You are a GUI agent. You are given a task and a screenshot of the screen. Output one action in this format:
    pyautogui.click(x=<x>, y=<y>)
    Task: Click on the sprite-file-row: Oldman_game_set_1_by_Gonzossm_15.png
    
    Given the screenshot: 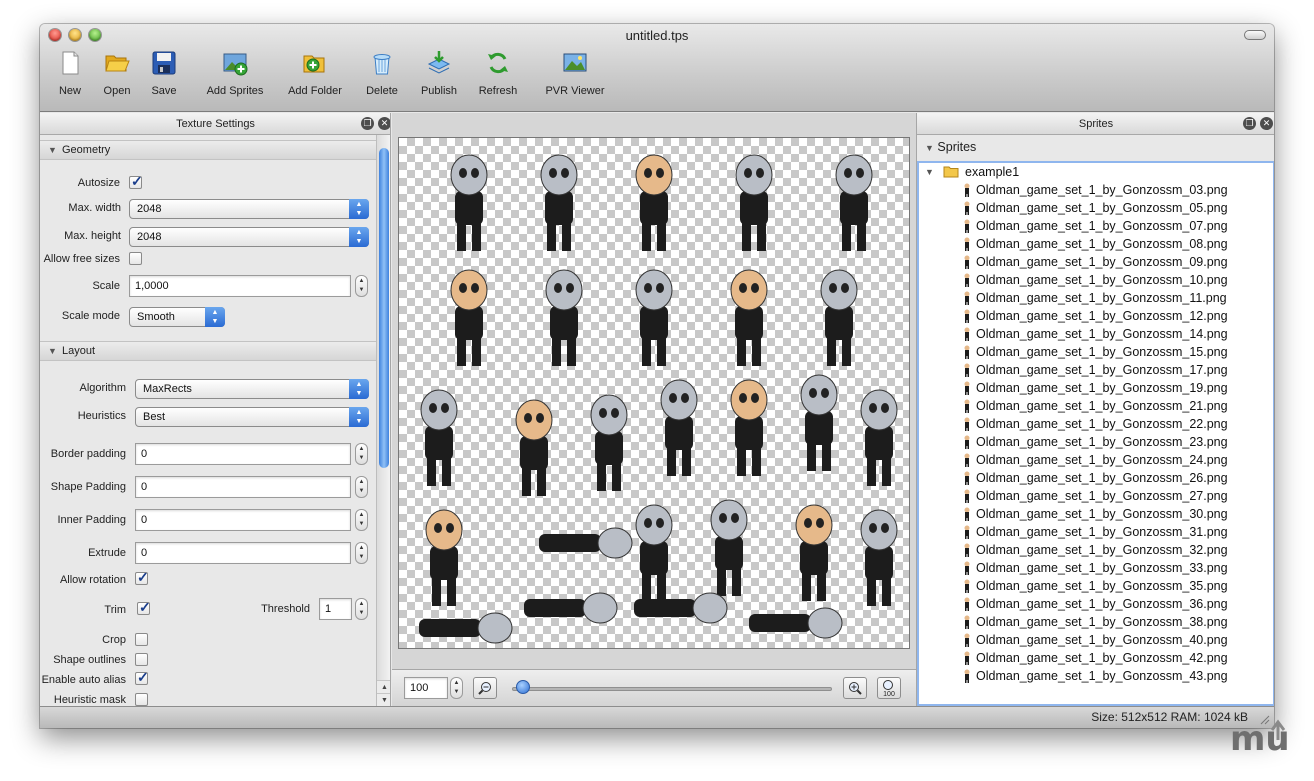 What is the action you would take?
    pyautogui.click(x=1096, y=352)
    